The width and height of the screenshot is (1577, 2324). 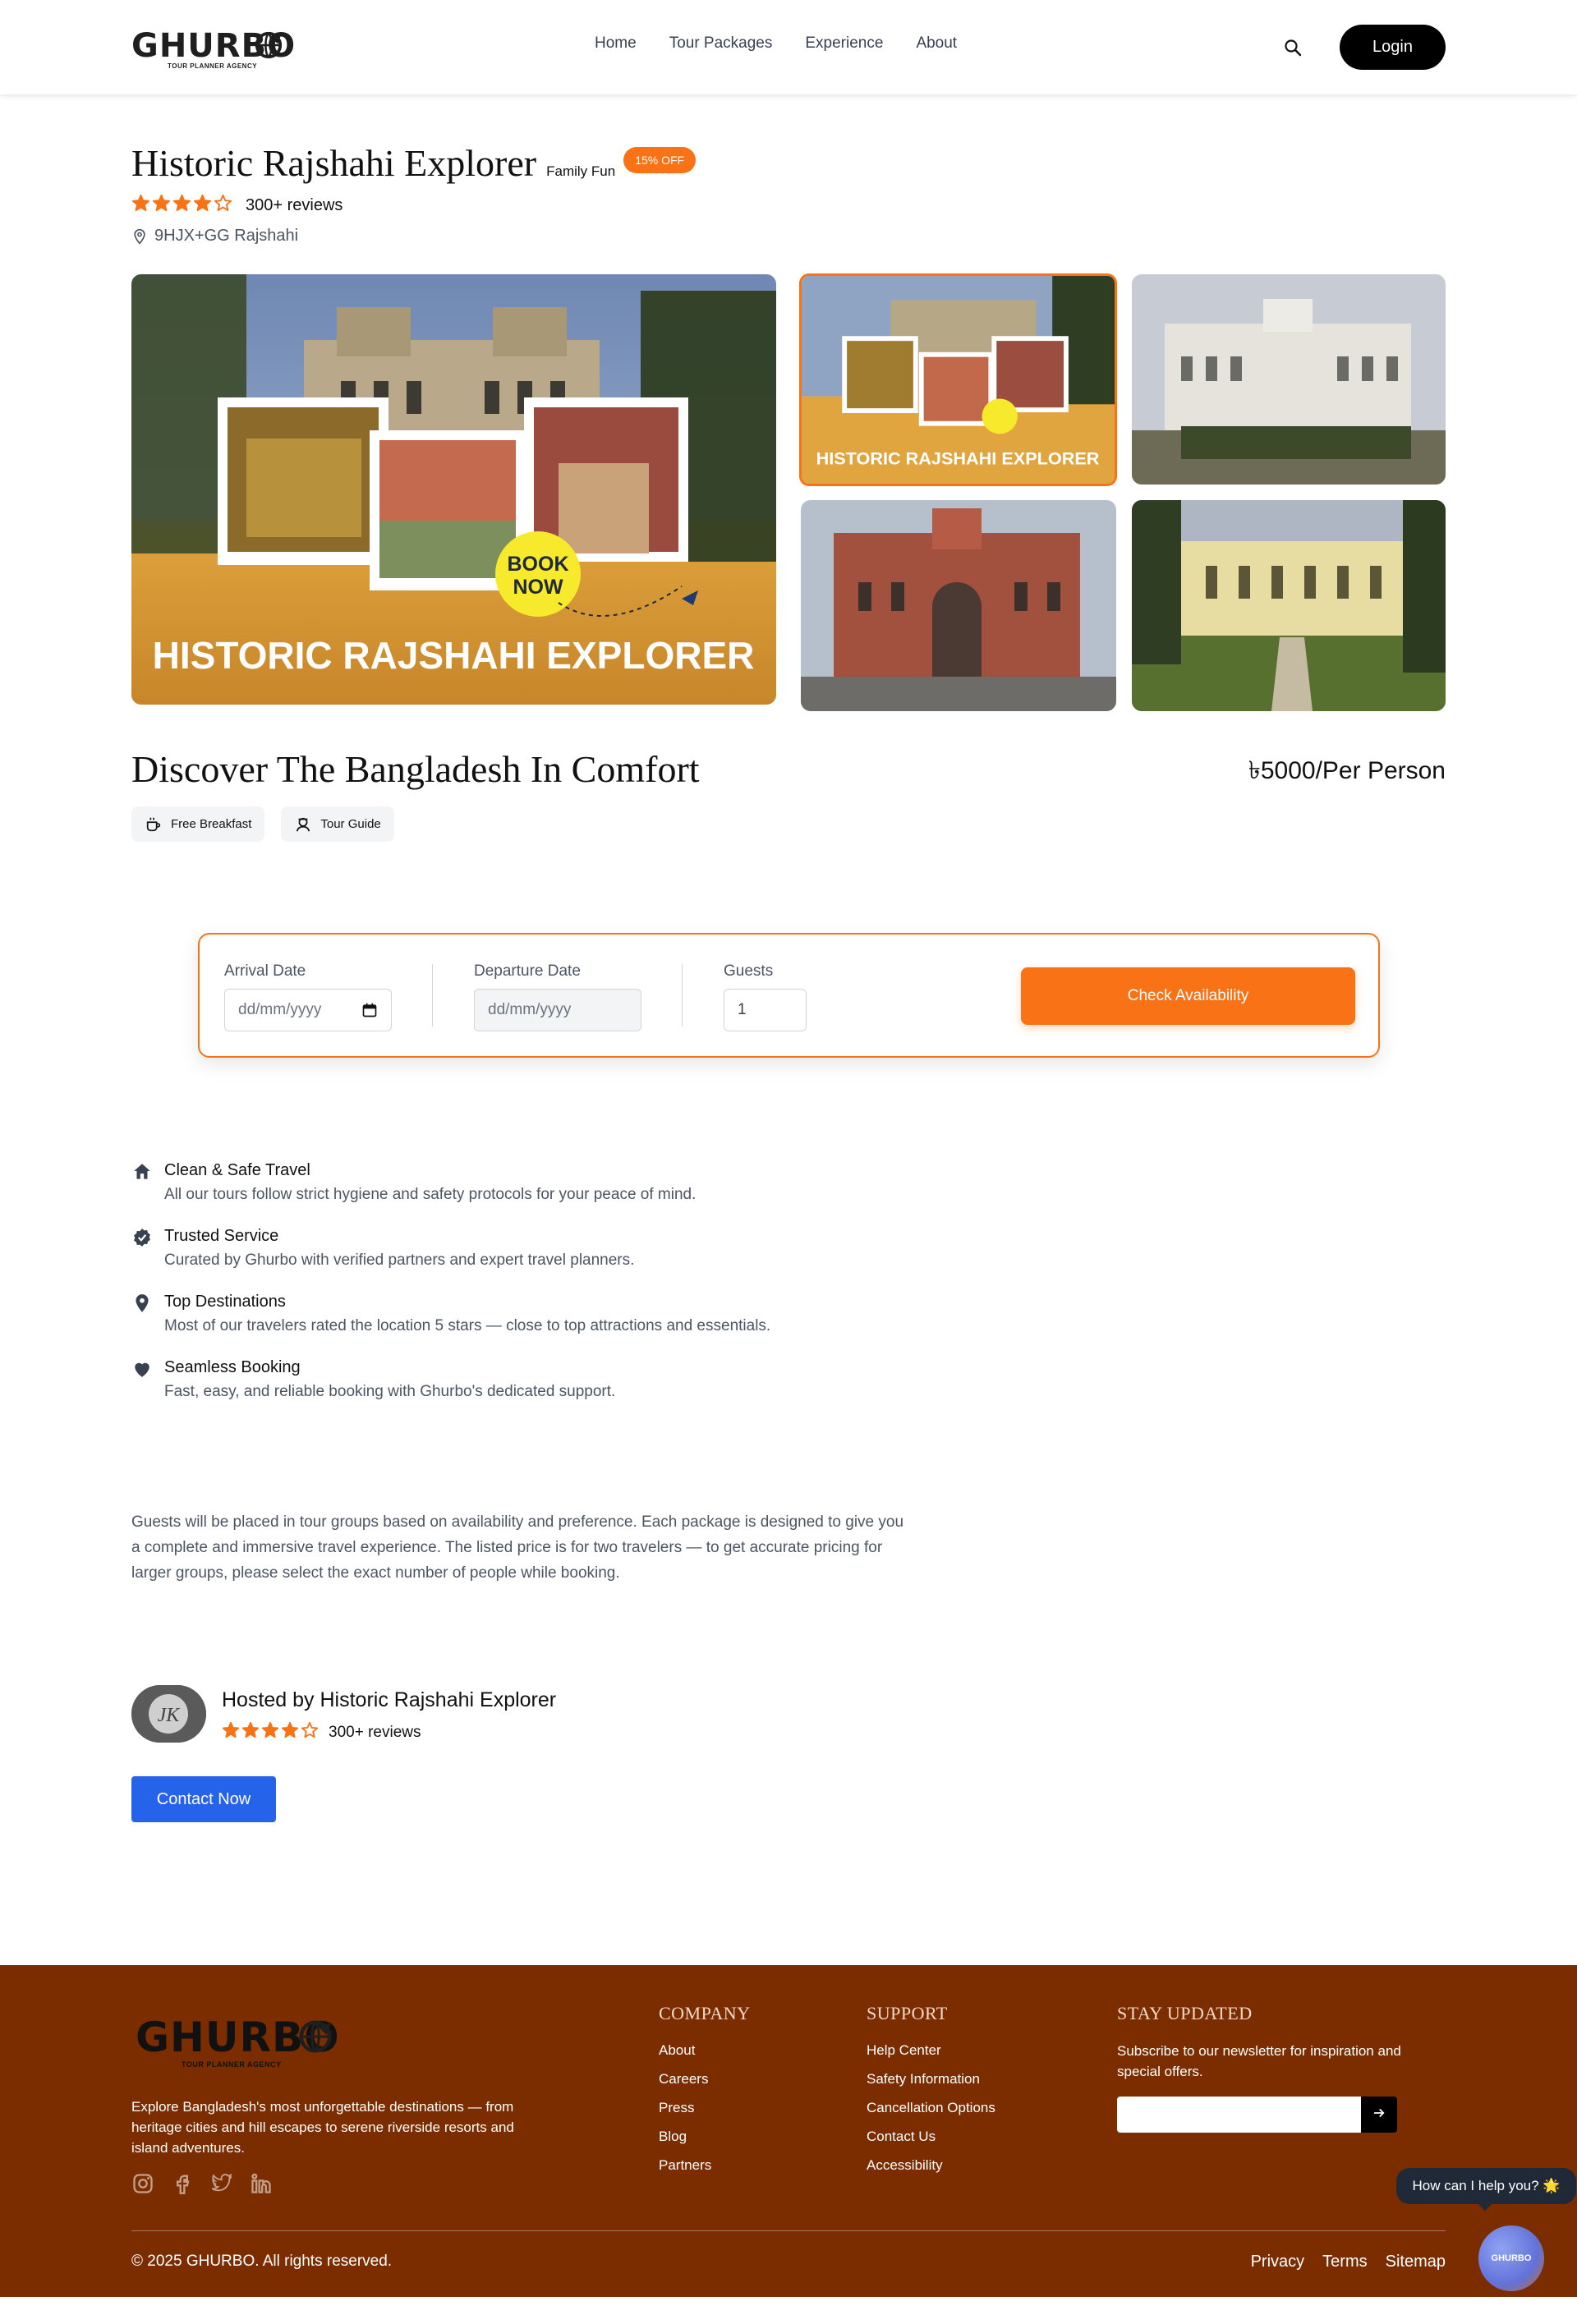 I want to click on arrival-date-input: dd/mm/yyyy, so click(x=308, y=1010).